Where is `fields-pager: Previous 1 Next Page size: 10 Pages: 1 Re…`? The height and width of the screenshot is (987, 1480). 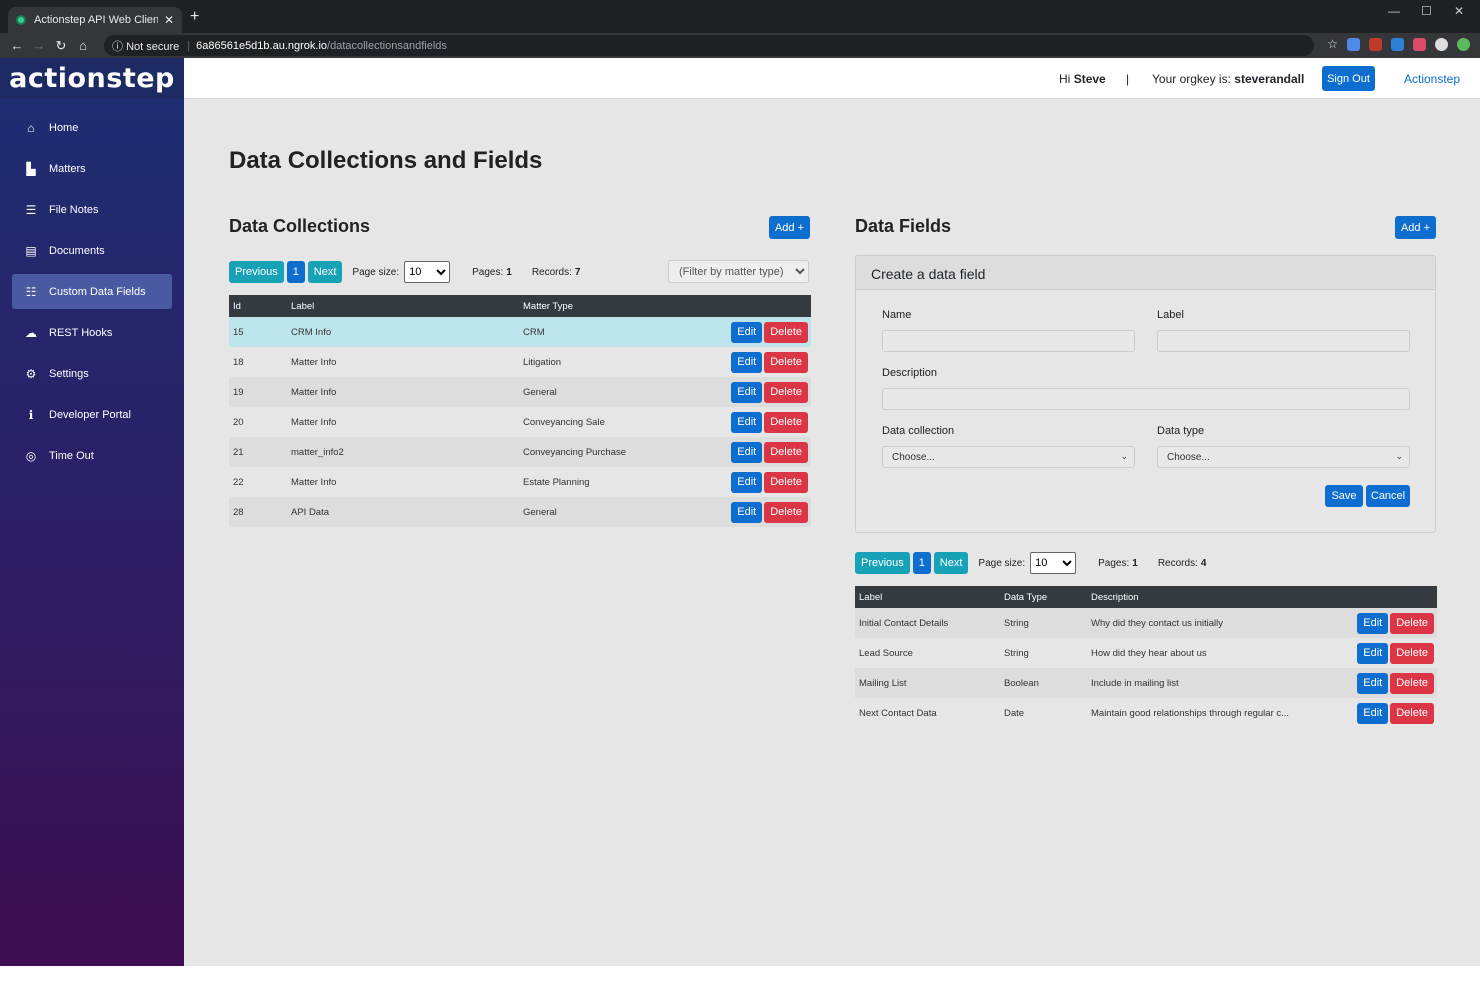 fields-pager: Previous 1 Next Page size: 10 Pages: 1 Re… is located at coordinates (1040, 563).